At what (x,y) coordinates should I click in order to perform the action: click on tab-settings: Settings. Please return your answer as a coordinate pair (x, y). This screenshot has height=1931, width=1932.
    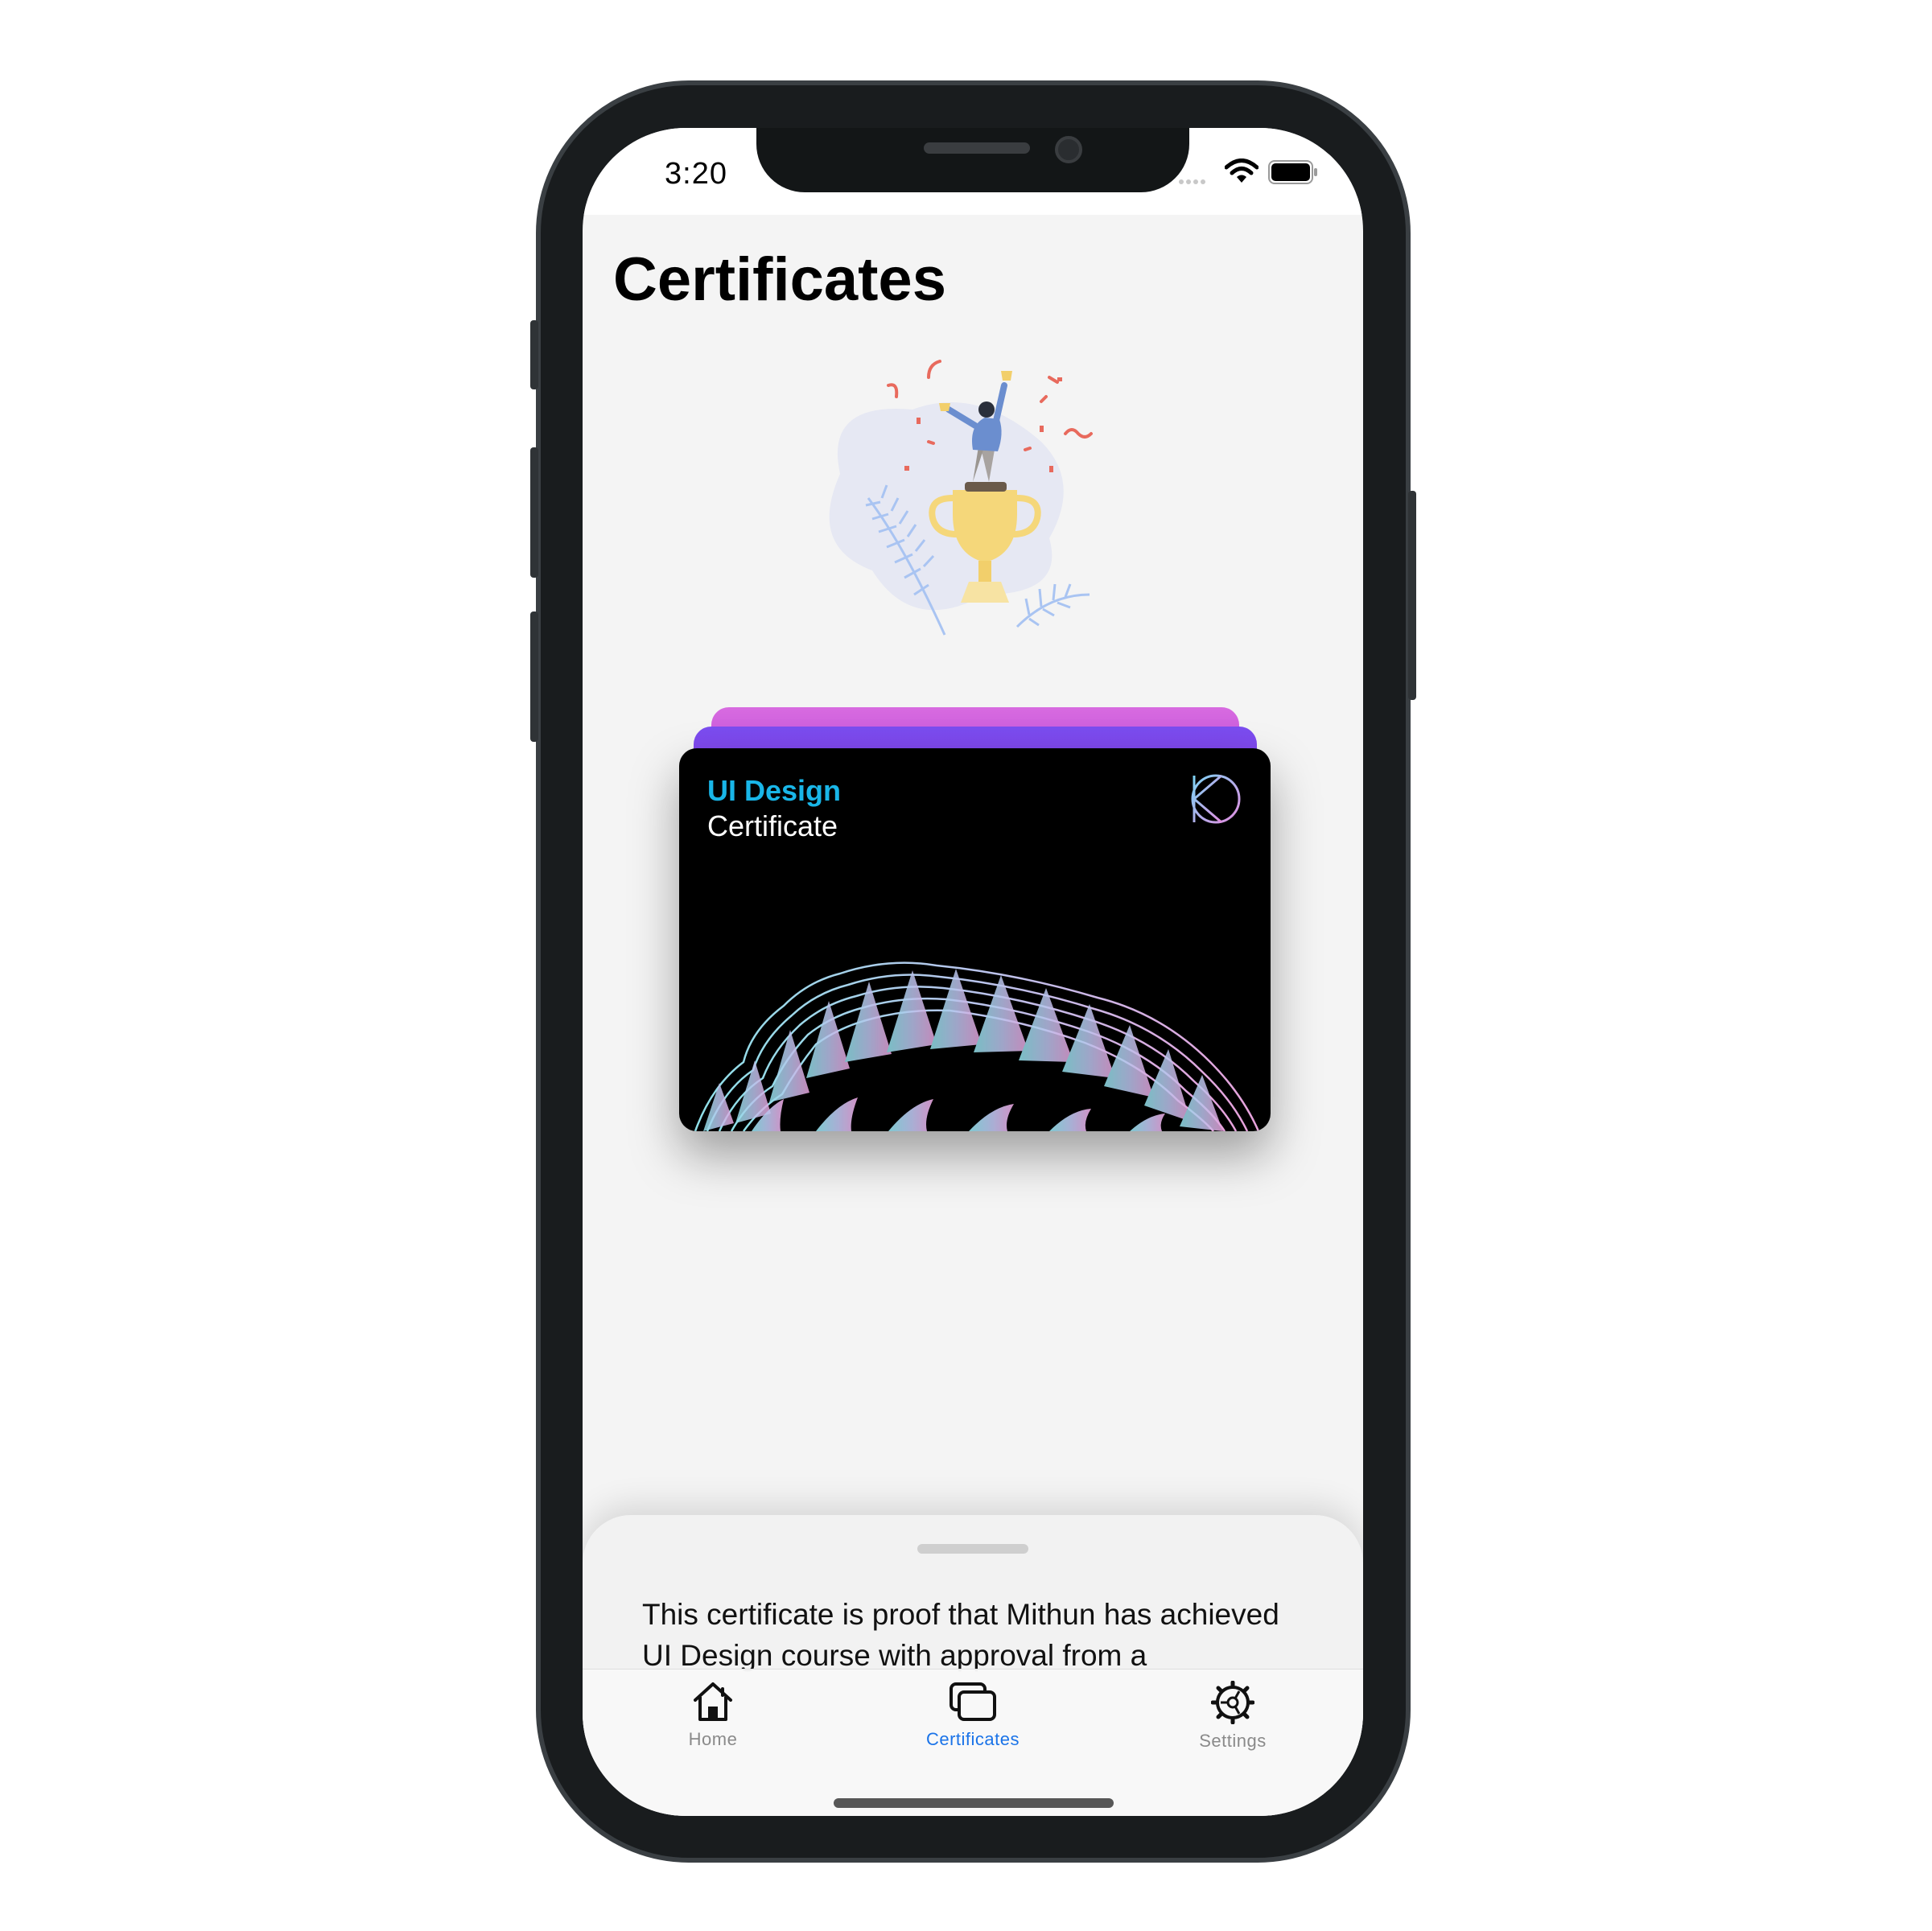
    Looking at the image, I should click on (1232, 1716).